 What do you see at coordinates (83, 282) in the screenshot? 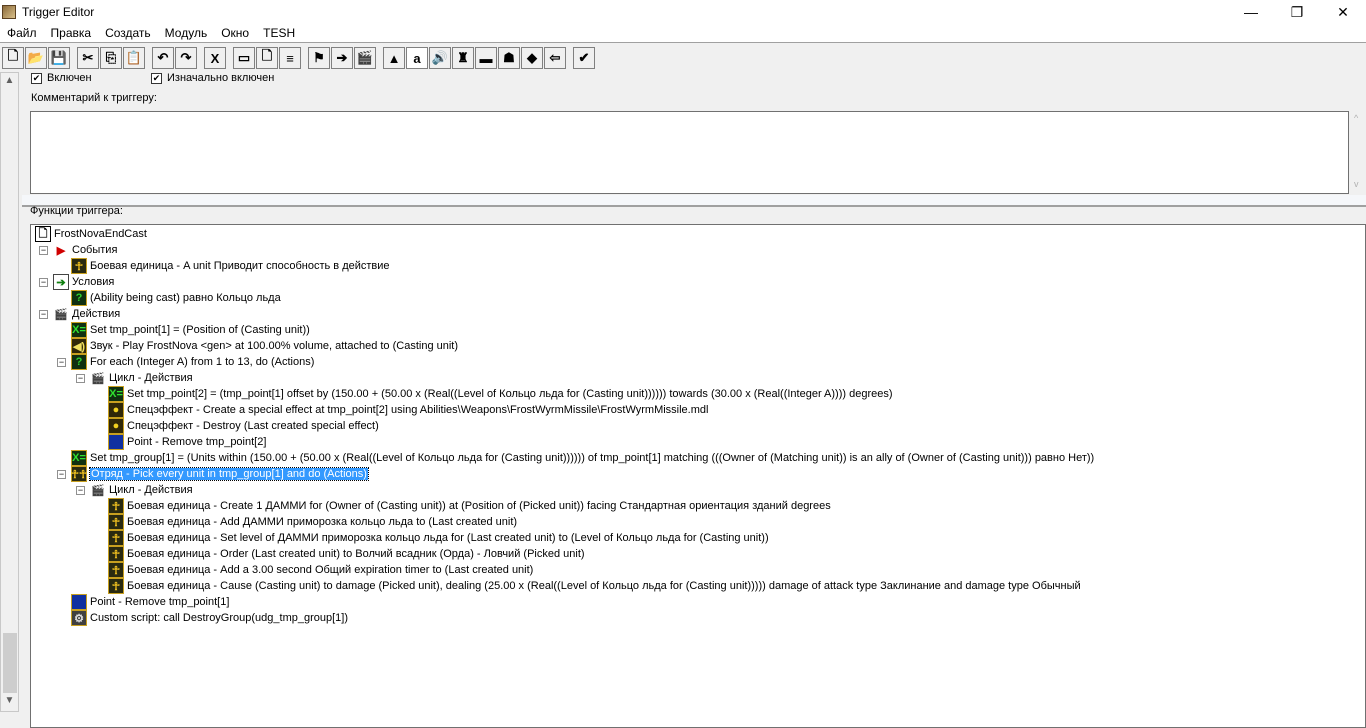
I see `tree-node: ➔ Условия` at bounding box center [83, 282].